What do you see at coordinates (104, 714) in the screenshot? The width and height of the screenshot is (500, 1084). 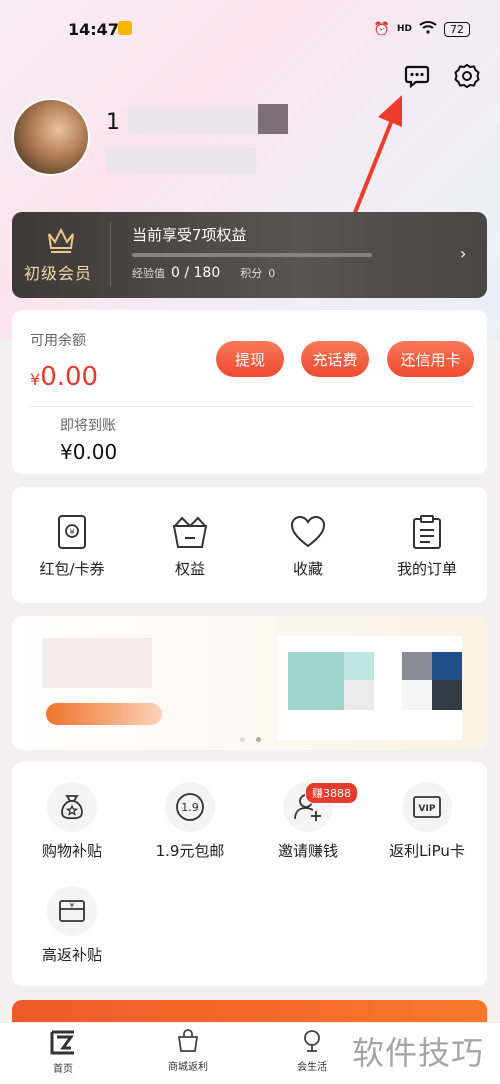 I see `banner-button-blurred` at bounding box center [104, 714].